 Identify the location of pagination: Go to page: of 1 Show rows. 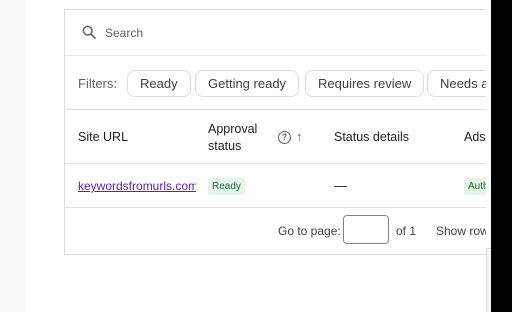
(279, 231).